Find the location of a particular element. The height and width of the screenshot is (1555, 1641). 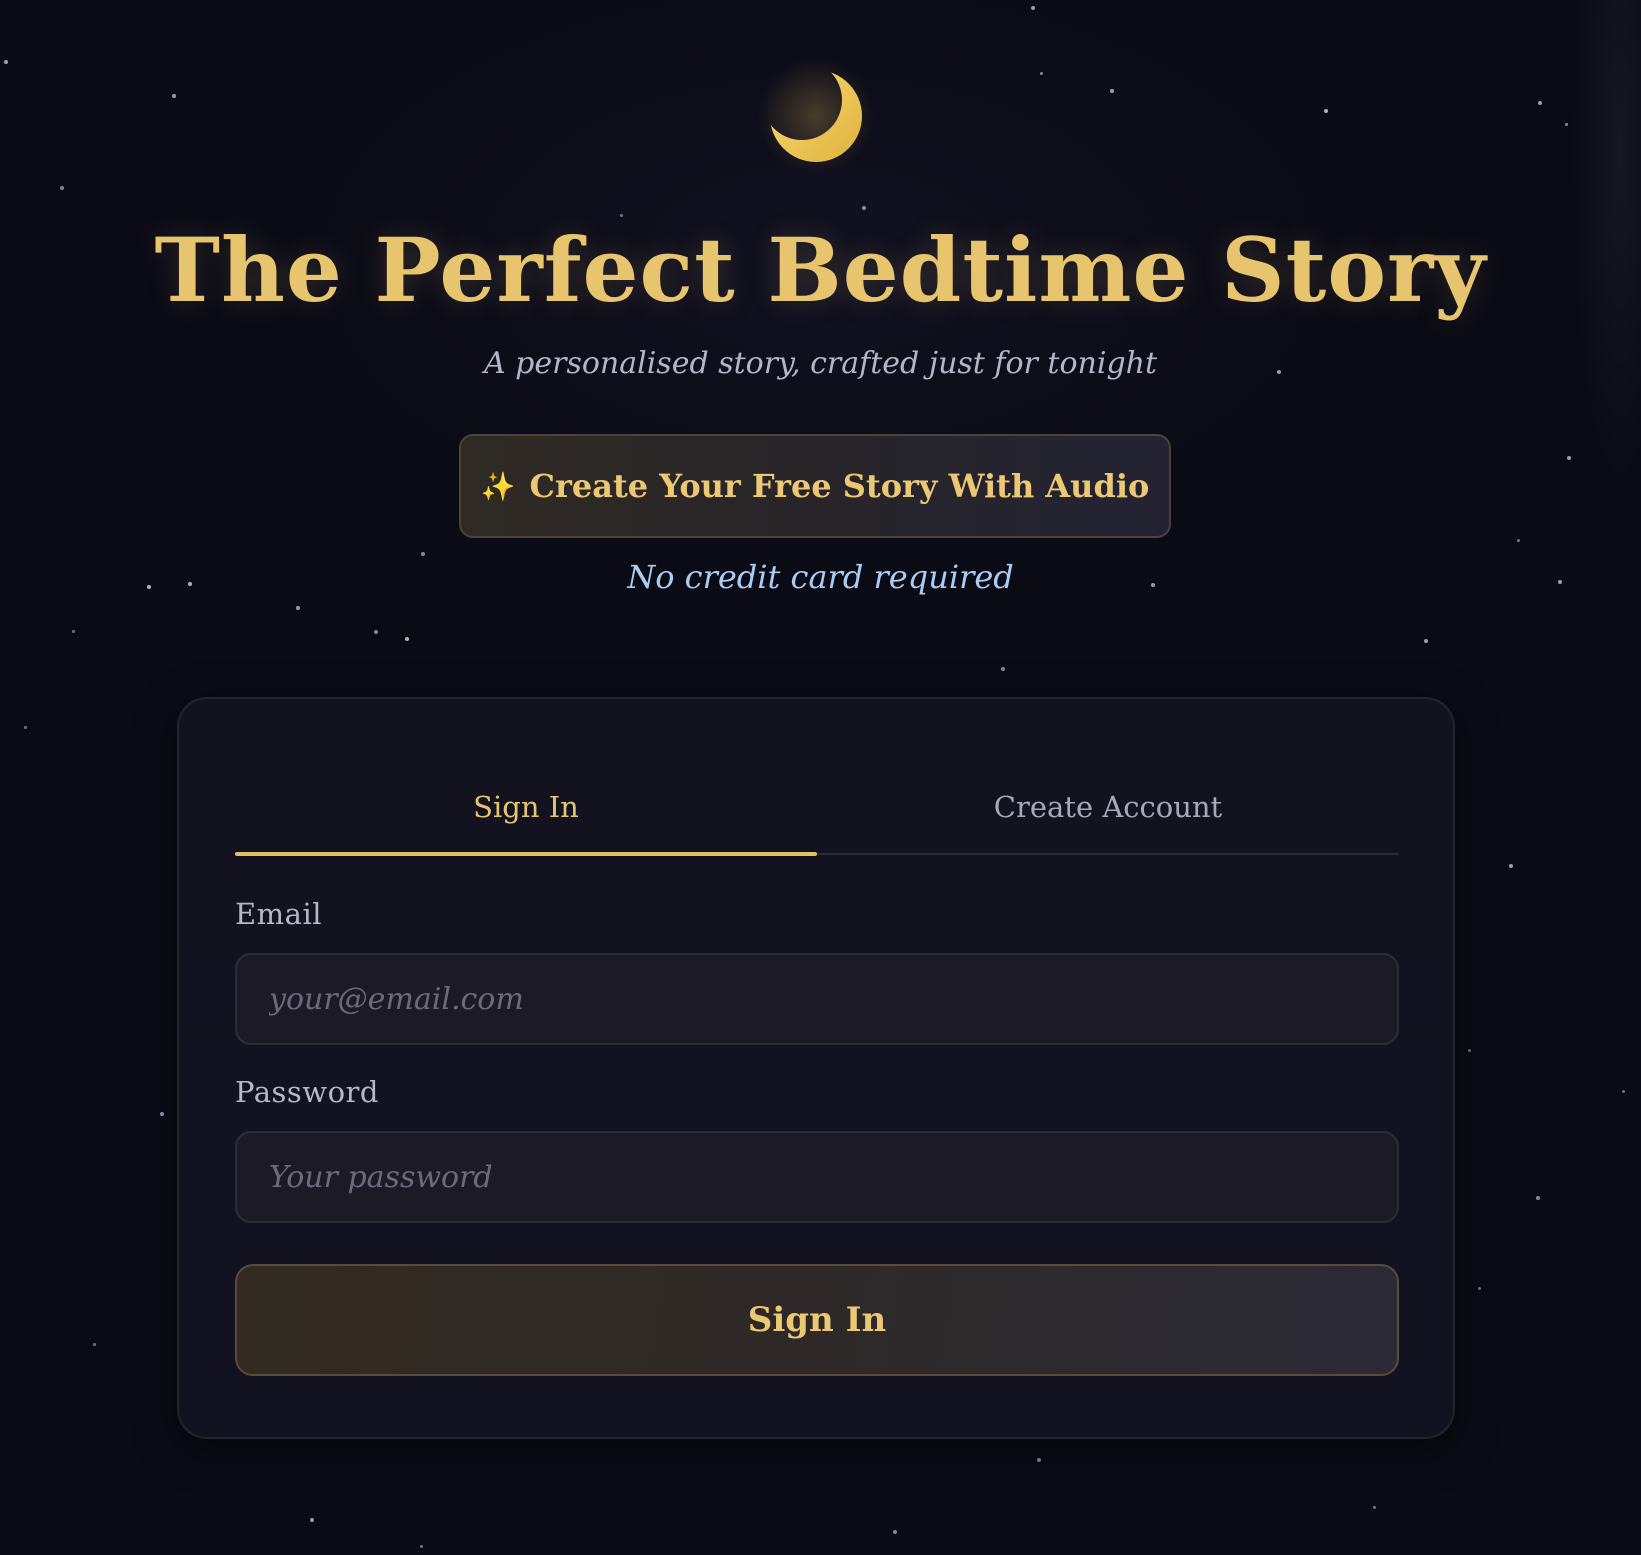

email-field is located at coordinates (817, 999).